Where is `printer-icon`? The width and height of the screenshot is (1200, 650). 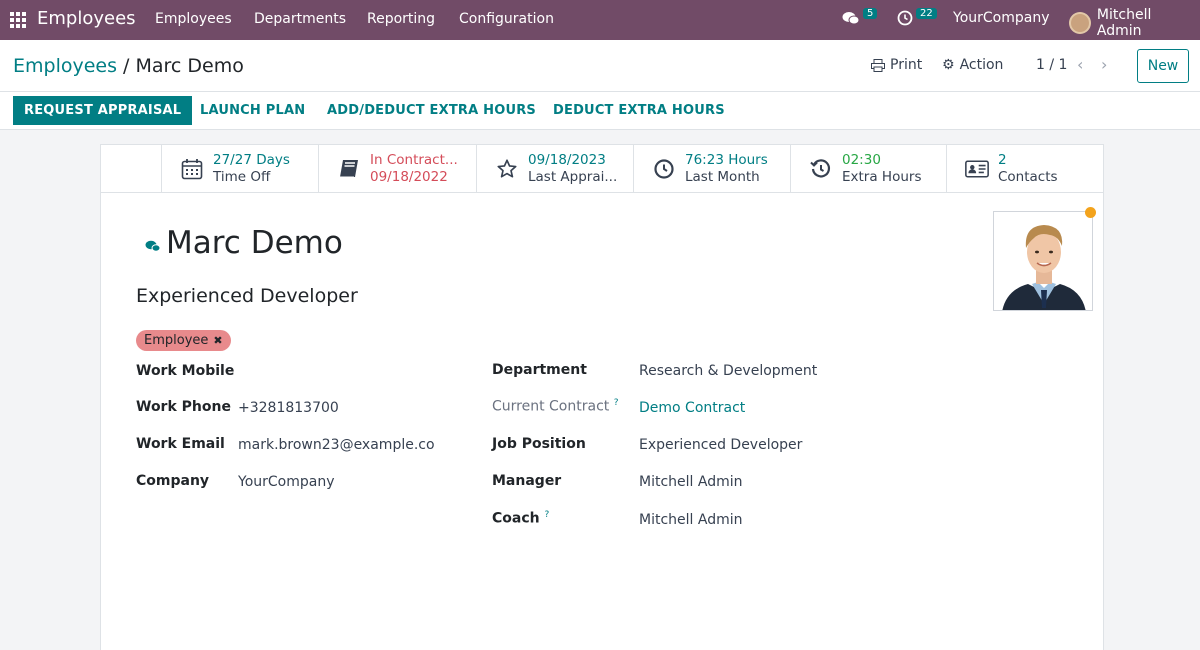
printer-icon is located at coordinates (878, 65).